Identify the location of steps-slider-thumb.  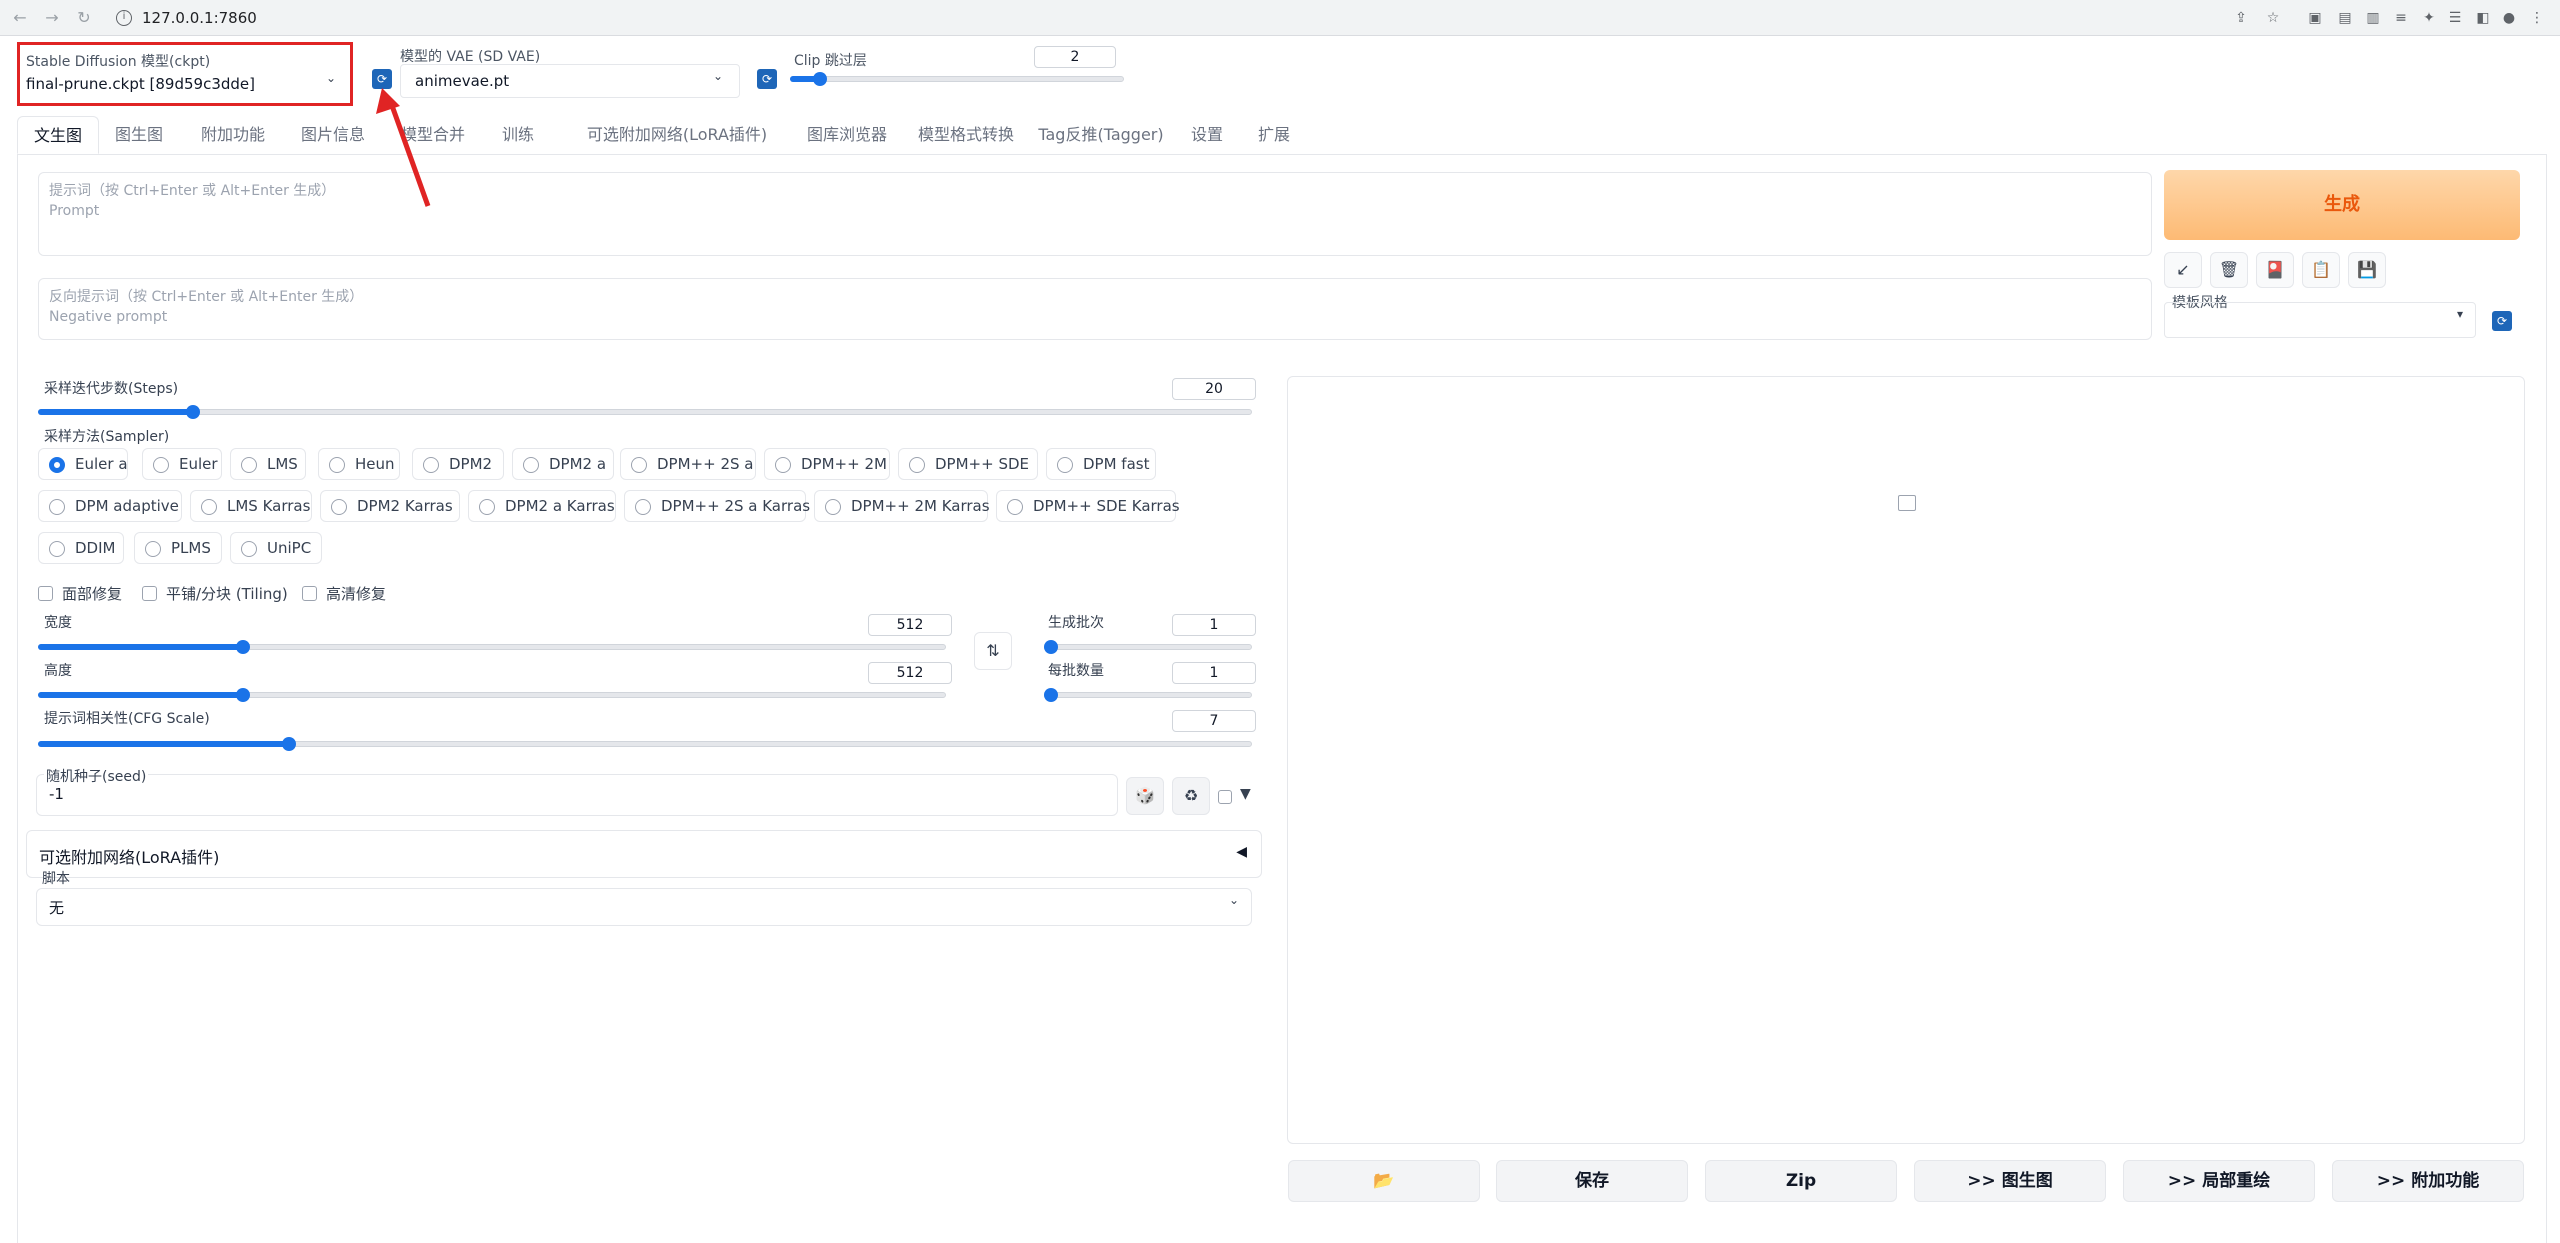
(192, 412).